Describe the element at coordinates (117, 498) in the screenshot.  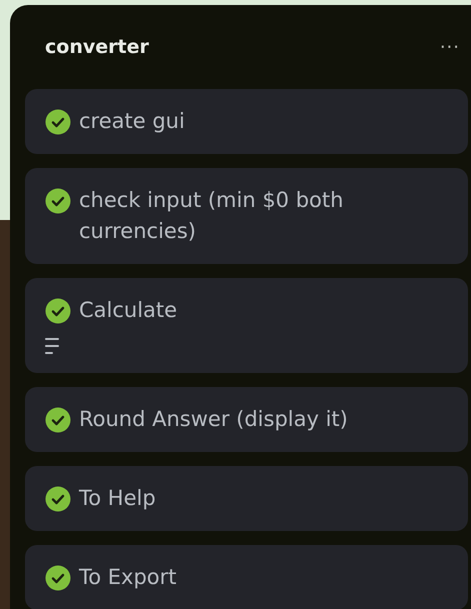
I see `card-title: To Help` at that location.